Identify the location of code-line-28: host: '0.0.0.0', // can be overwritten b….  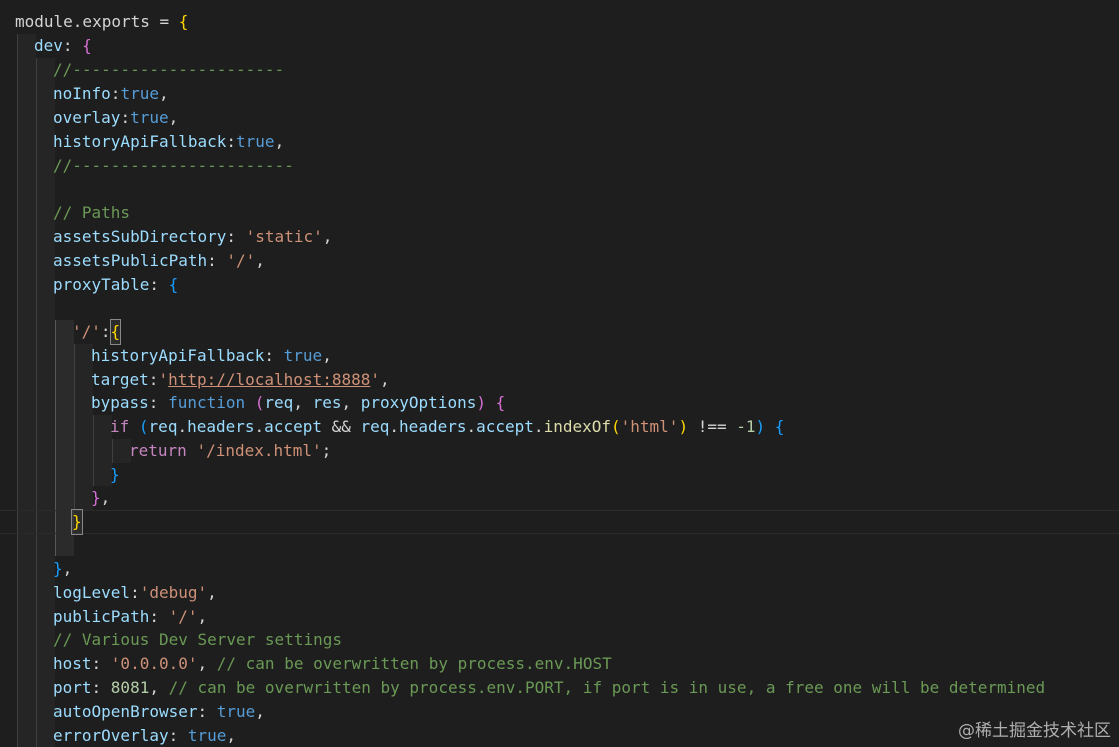
(332, 664).